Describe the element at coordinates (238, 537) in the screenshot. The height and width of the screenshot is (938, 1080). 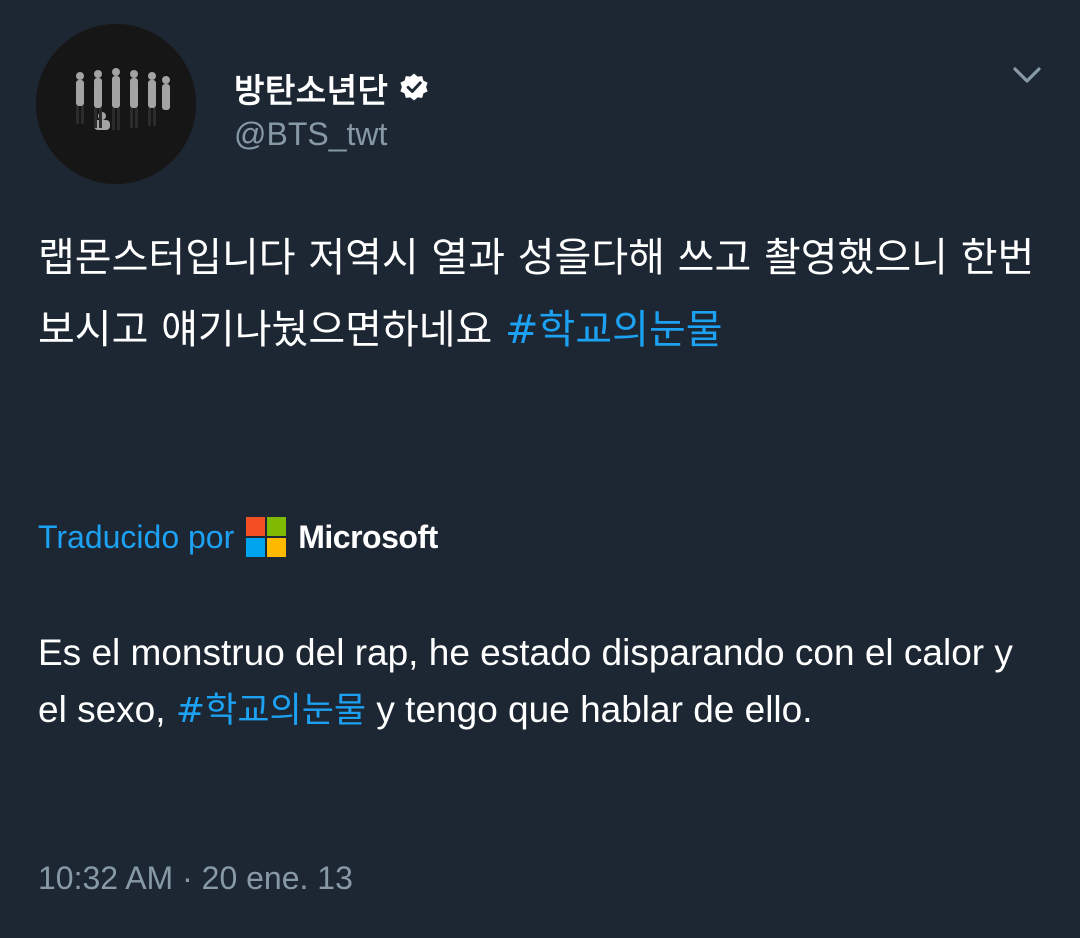
I see `translation-attribution: Traducido por Microsoft` at that location.